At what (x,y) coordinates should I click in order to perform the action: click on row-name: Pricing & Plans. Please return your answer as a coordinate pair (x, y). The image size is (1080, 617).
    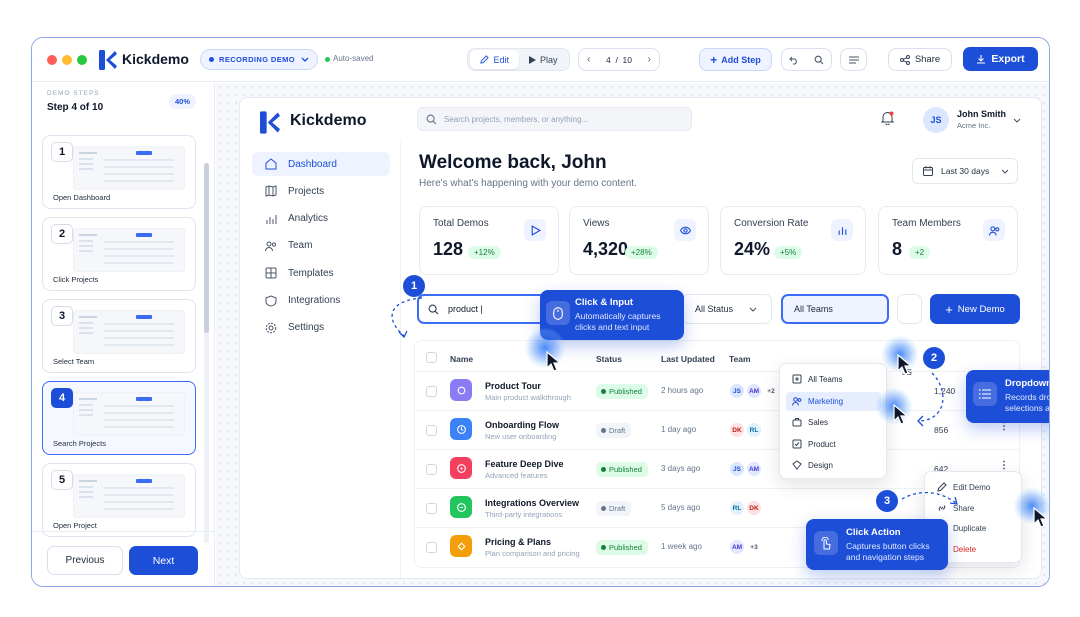
    Looking at the image, I should click on (518, 542).